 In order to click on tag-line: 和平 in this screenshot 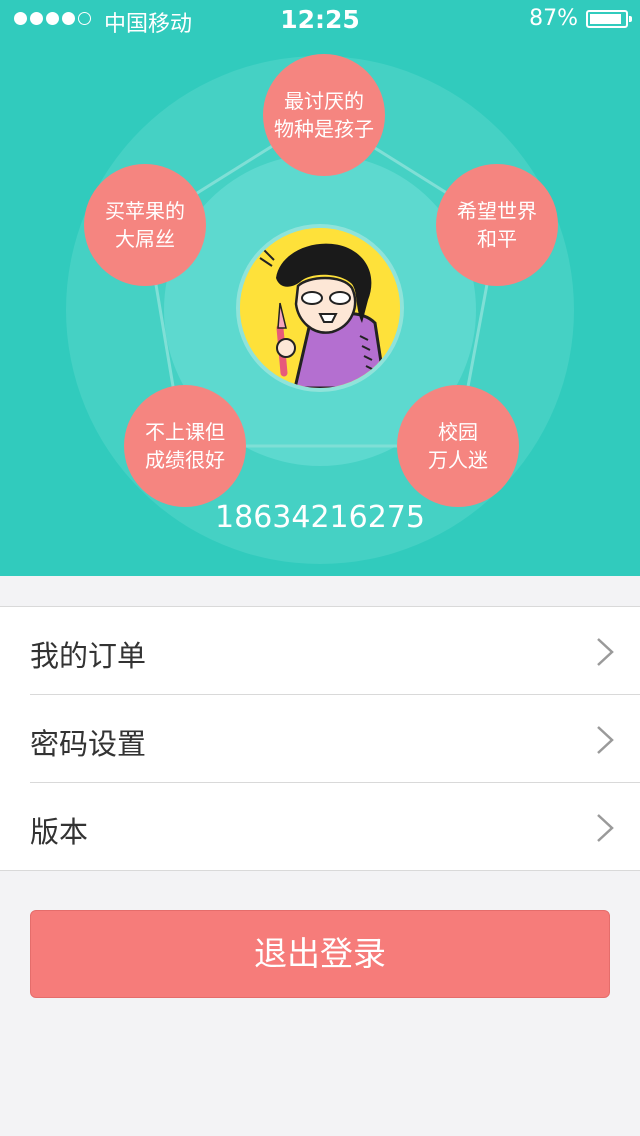, I will do `click(497, 239)`.